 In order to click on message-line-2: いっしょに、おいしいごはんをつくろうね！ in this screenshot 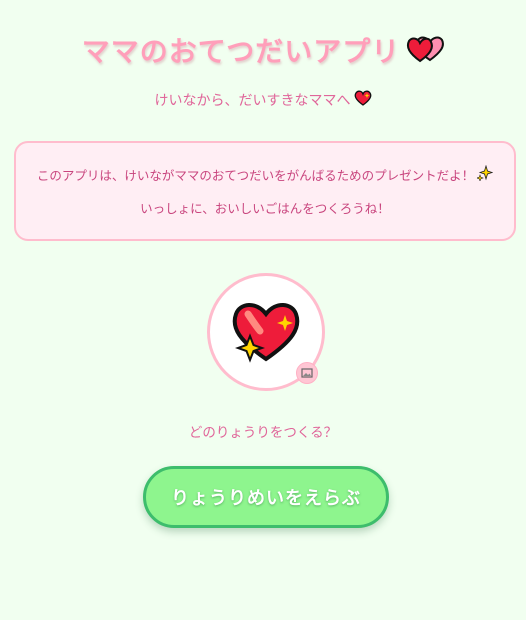, I will do `click(265, 207)`.